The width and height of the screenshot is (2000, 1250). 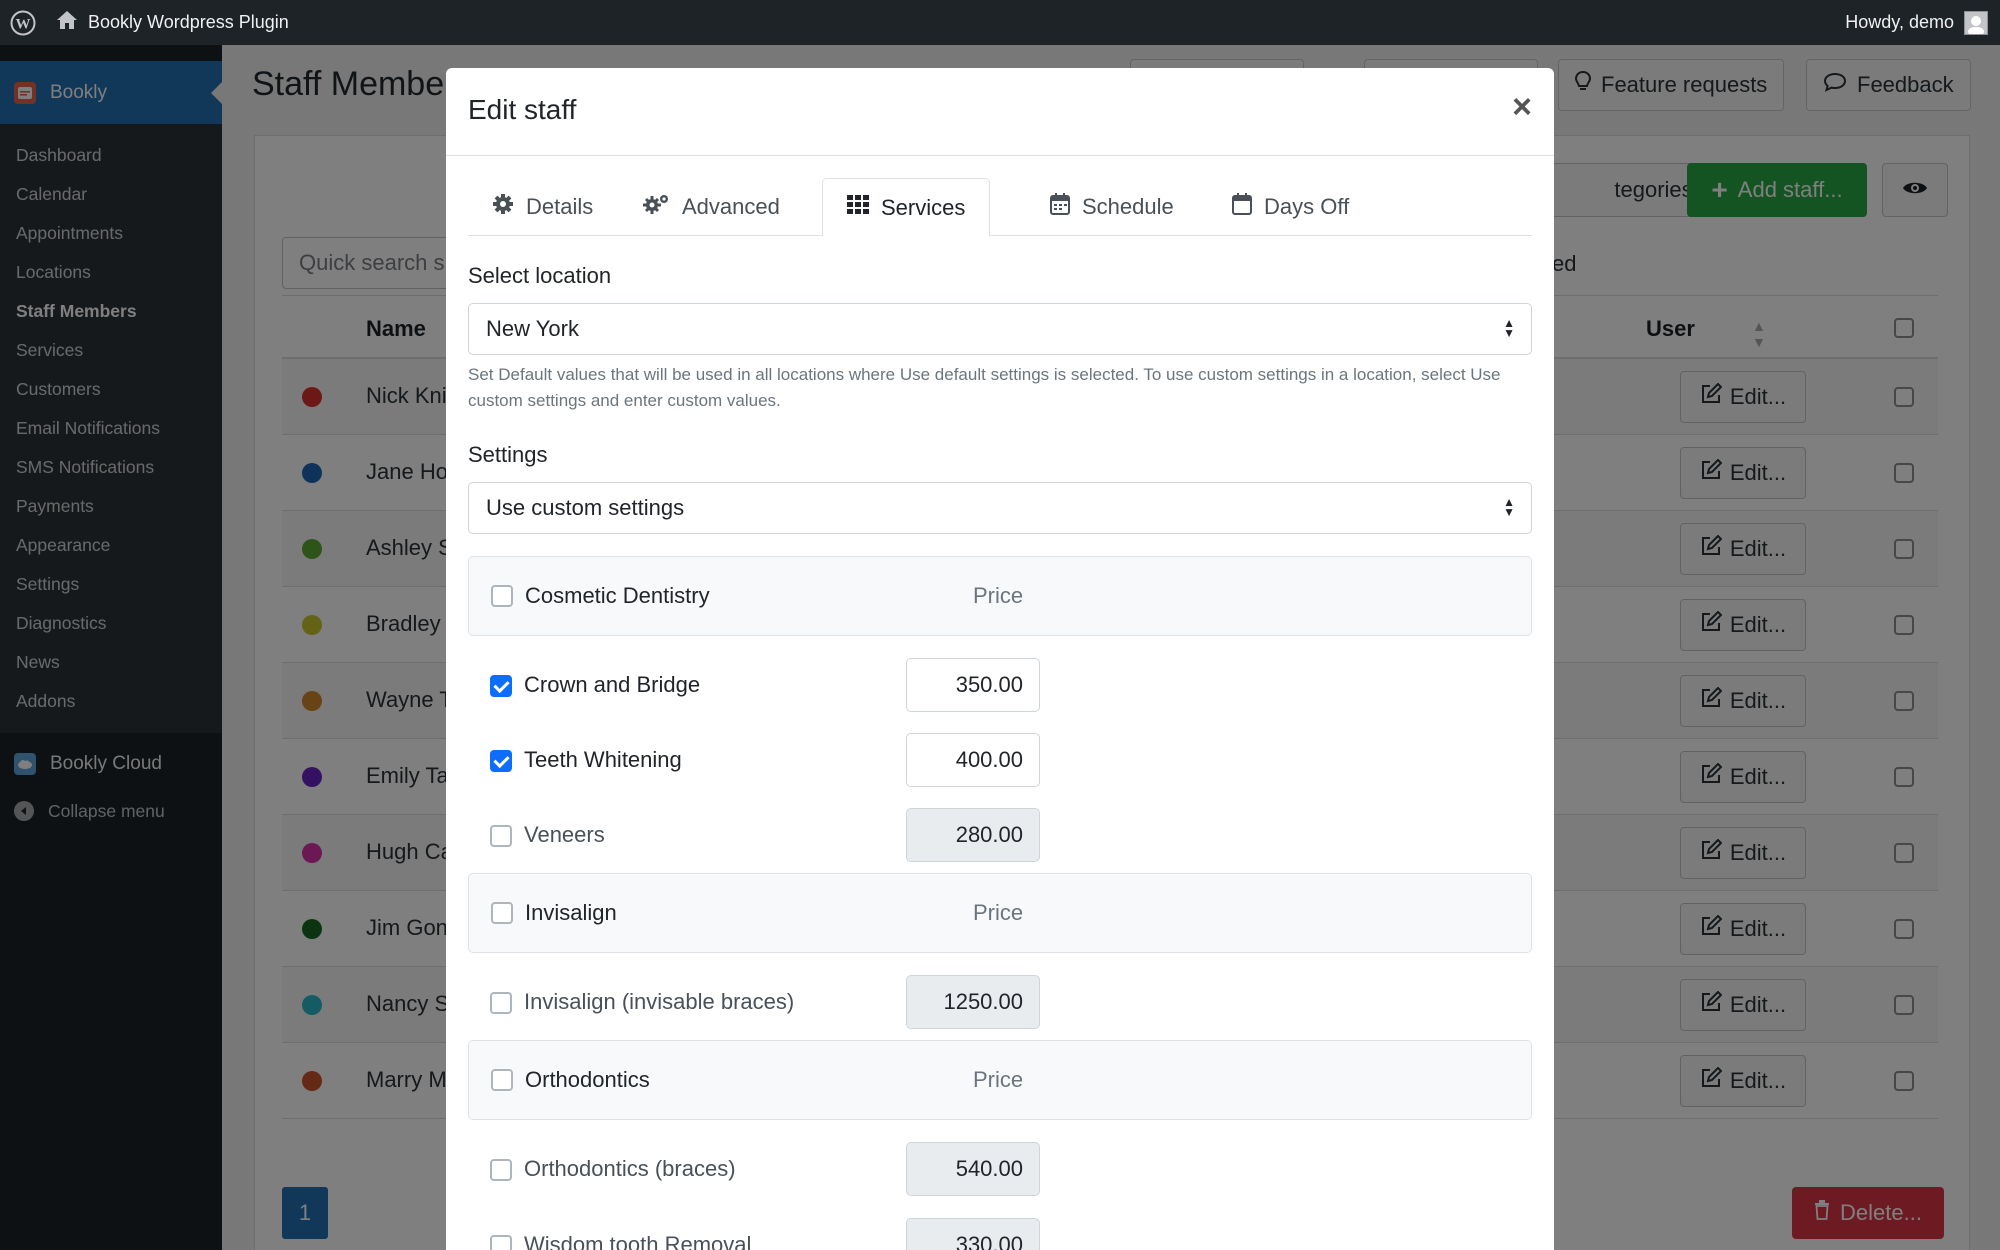 What do you see at coordinates (560, 206) in the screenshot?
I see `tab-label: Details` at bounding box center [560, 206].